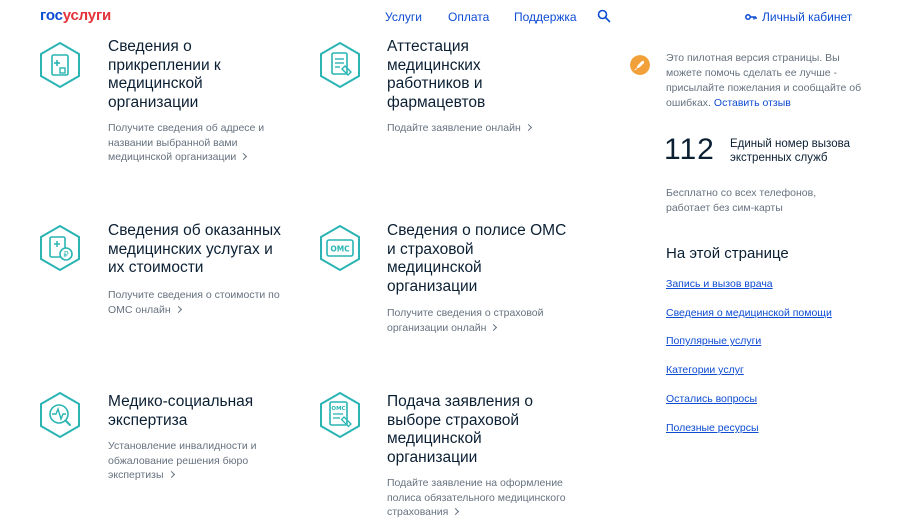 This screenshot has width=900, height=520. I want to click on nav-services-link: Услуги, so click(403, 17).